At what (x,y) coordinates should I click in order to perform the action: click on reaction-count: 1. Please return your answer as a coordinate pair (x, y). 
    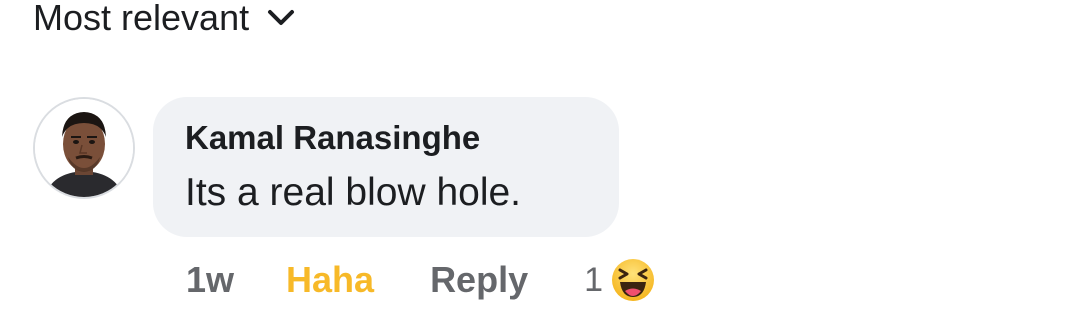
    Looking at the image, I should click on (593, 280).